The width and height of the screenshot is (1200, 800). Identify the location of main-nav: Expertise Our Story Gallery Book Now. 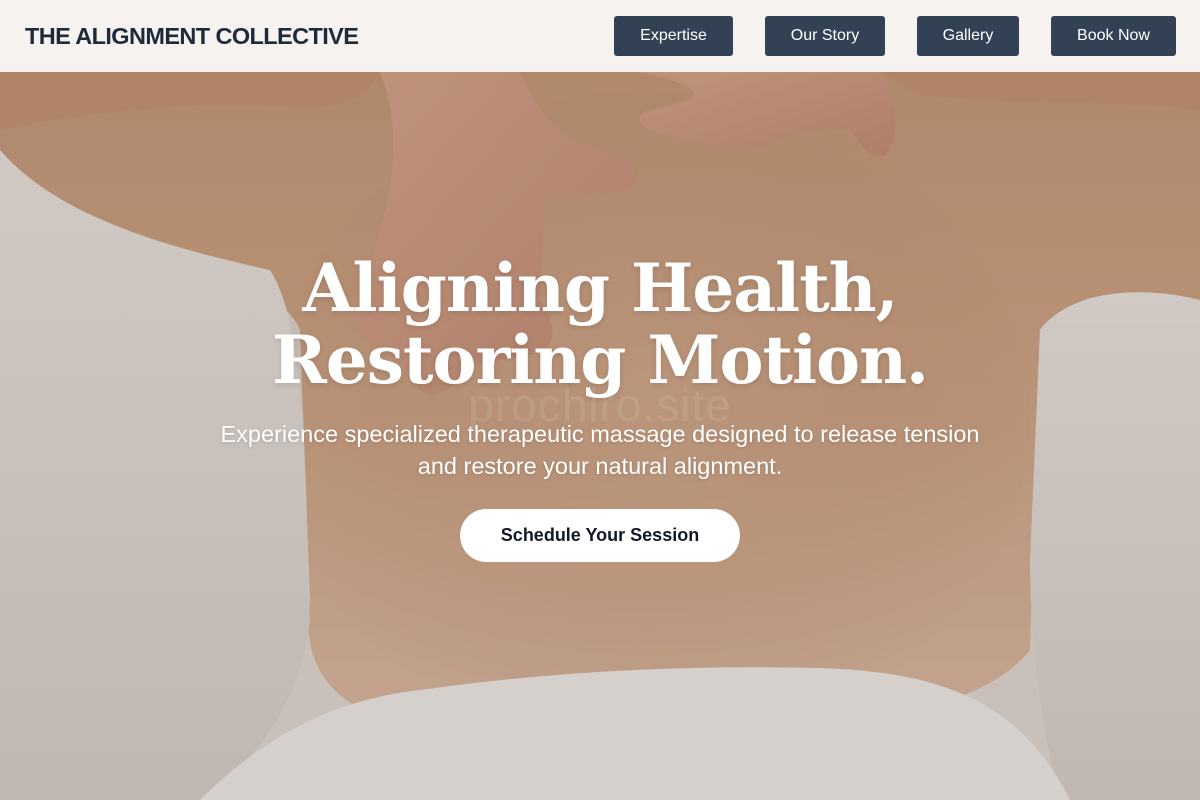
(879, 36).